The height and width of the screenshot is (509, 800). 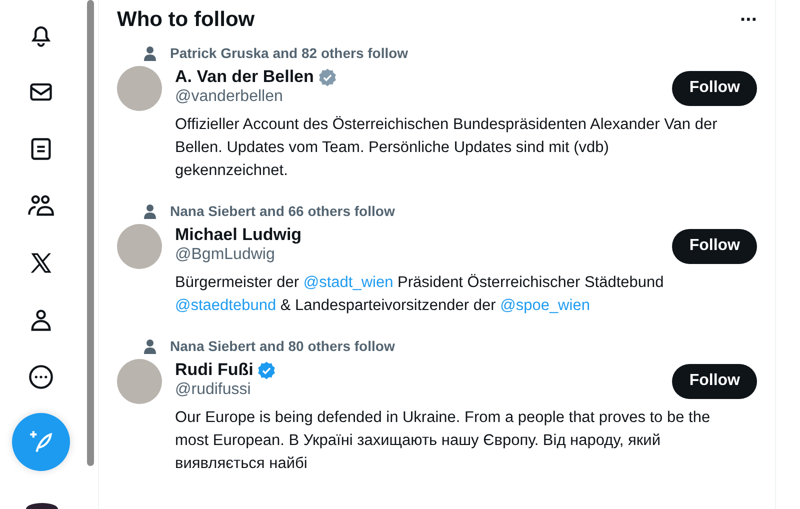 What do you see at coordinates (423, 257) in the screenshot?
I see `user-handle: @BgmLudwig` at bounding box center [423, 257].